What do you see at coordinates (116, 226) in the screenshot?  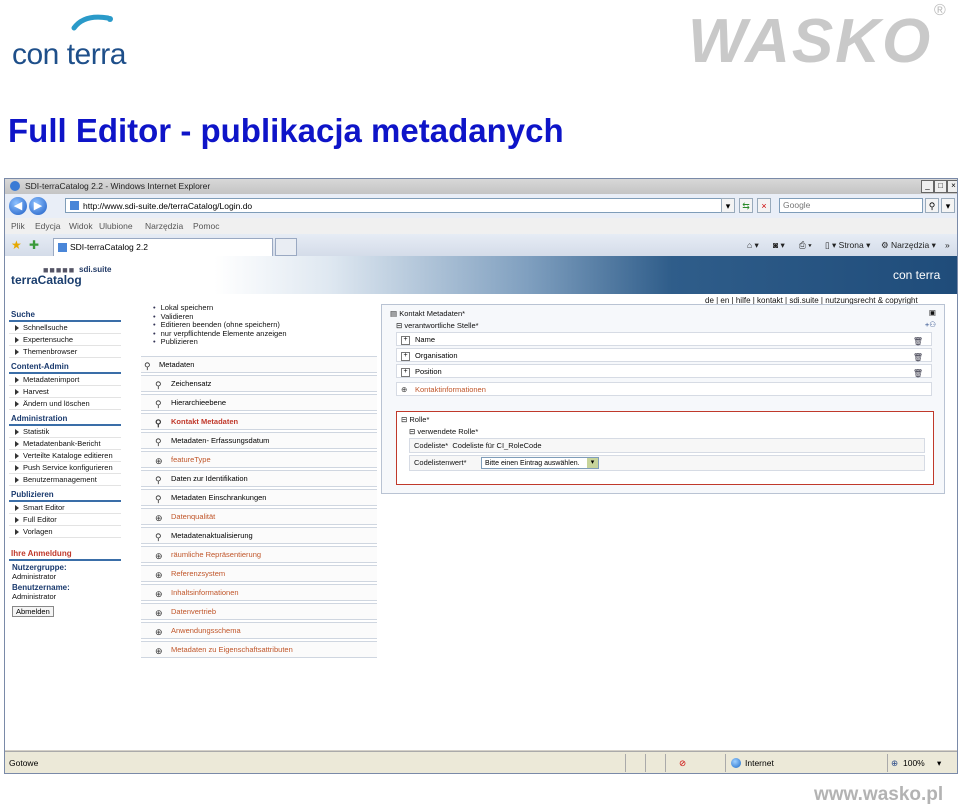 I see `menu-favorites: Ulubione` at bounding box center [116, 226].